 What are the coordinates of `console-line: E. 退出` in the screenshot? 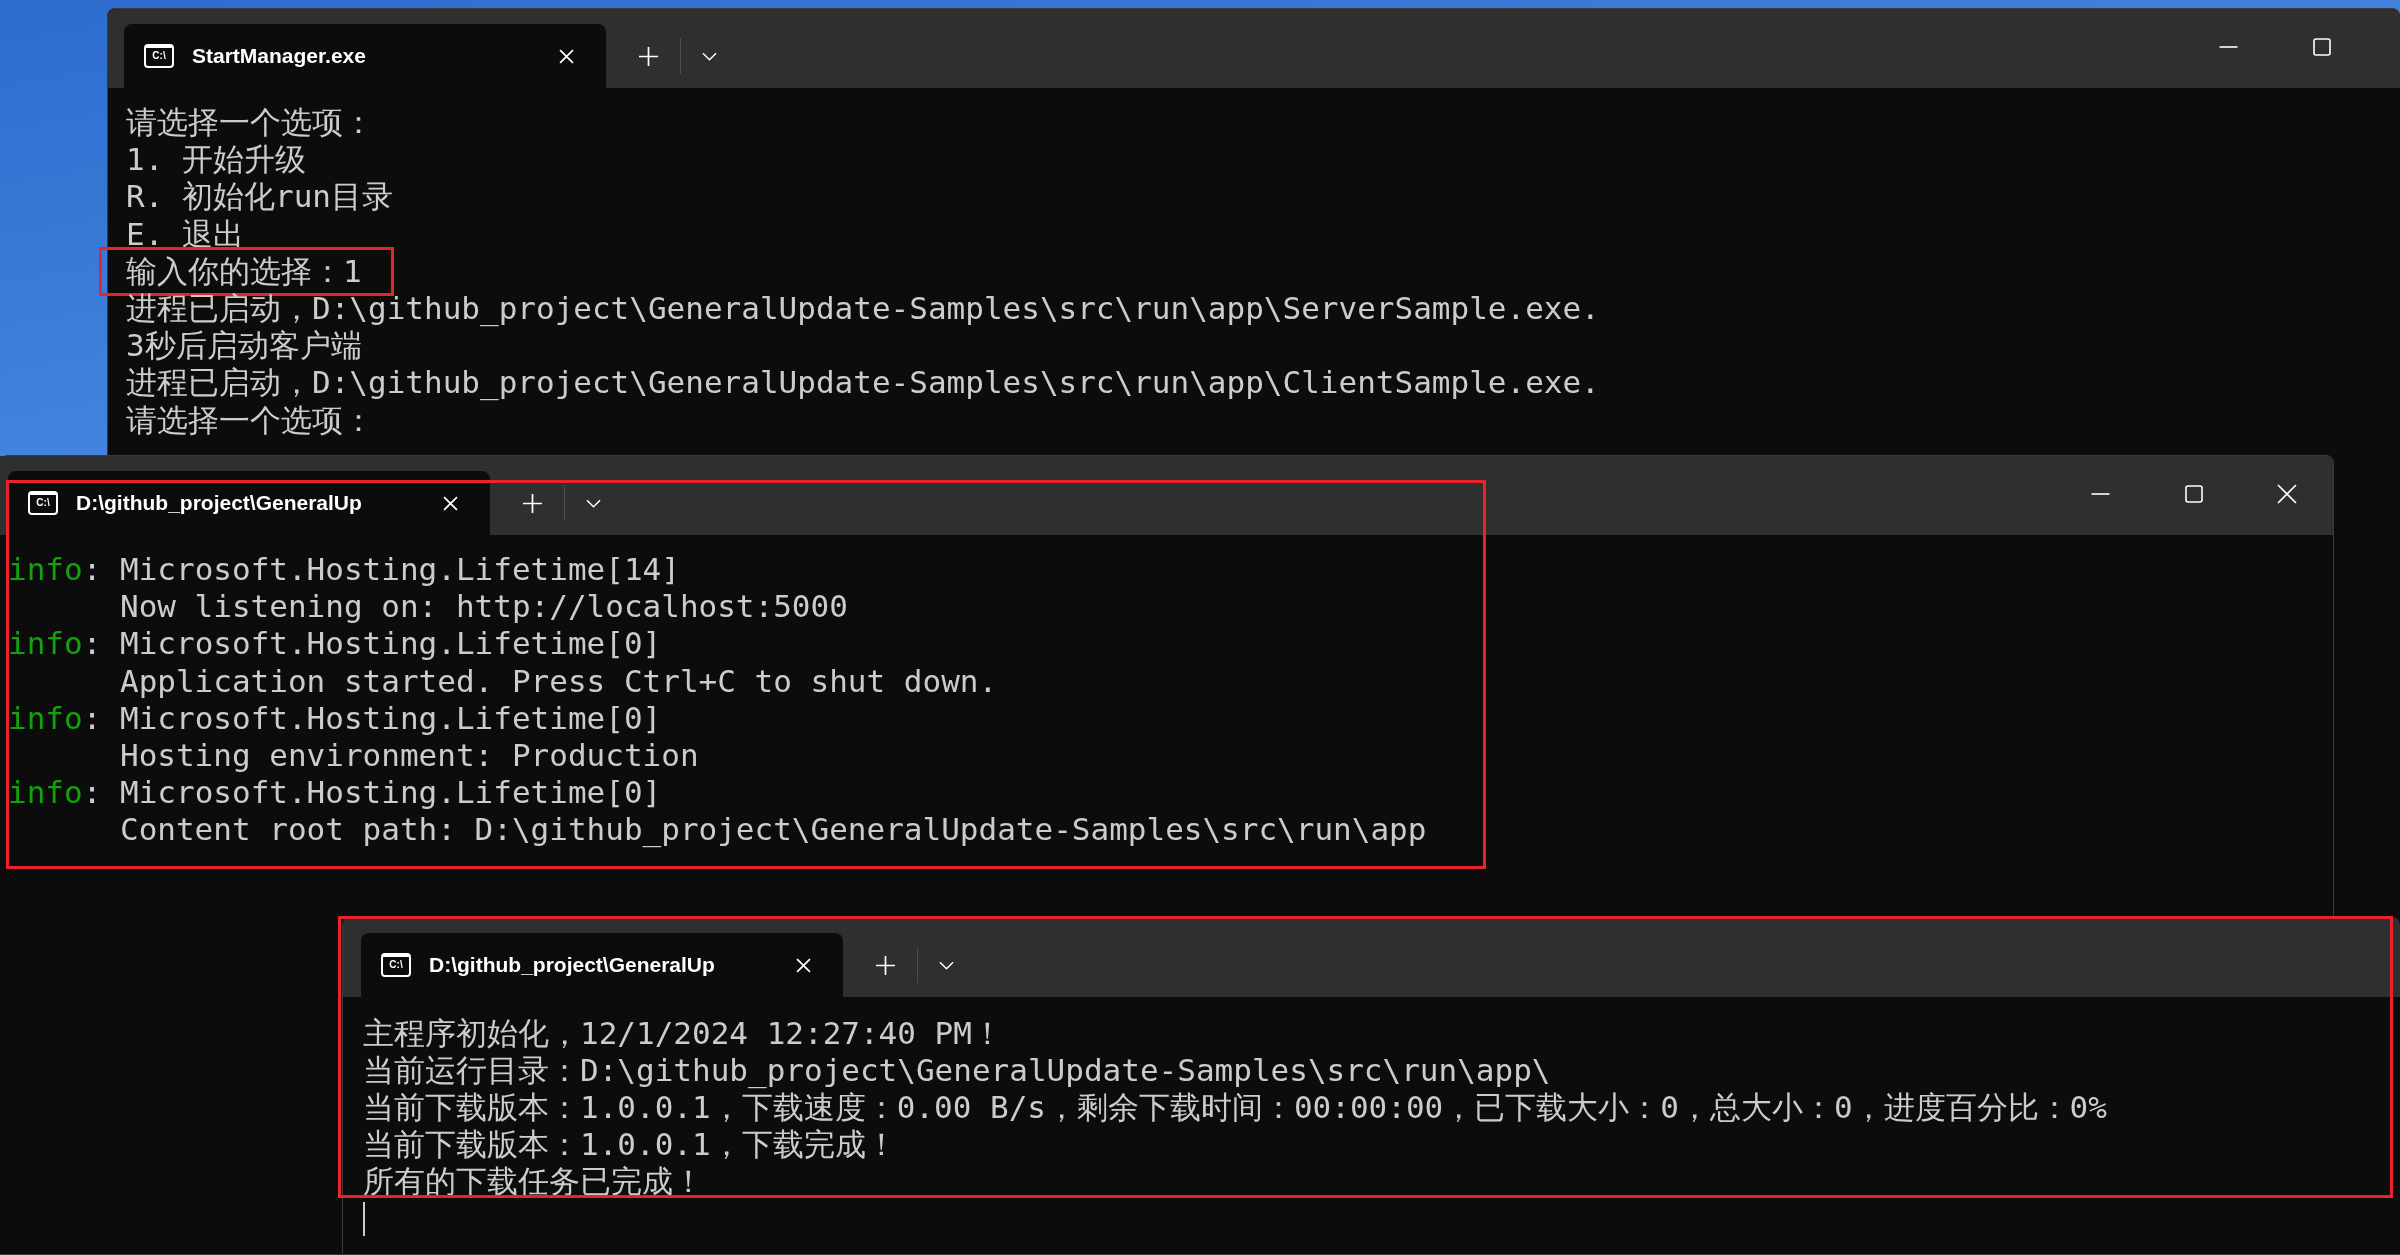 It's located at (185, 234).